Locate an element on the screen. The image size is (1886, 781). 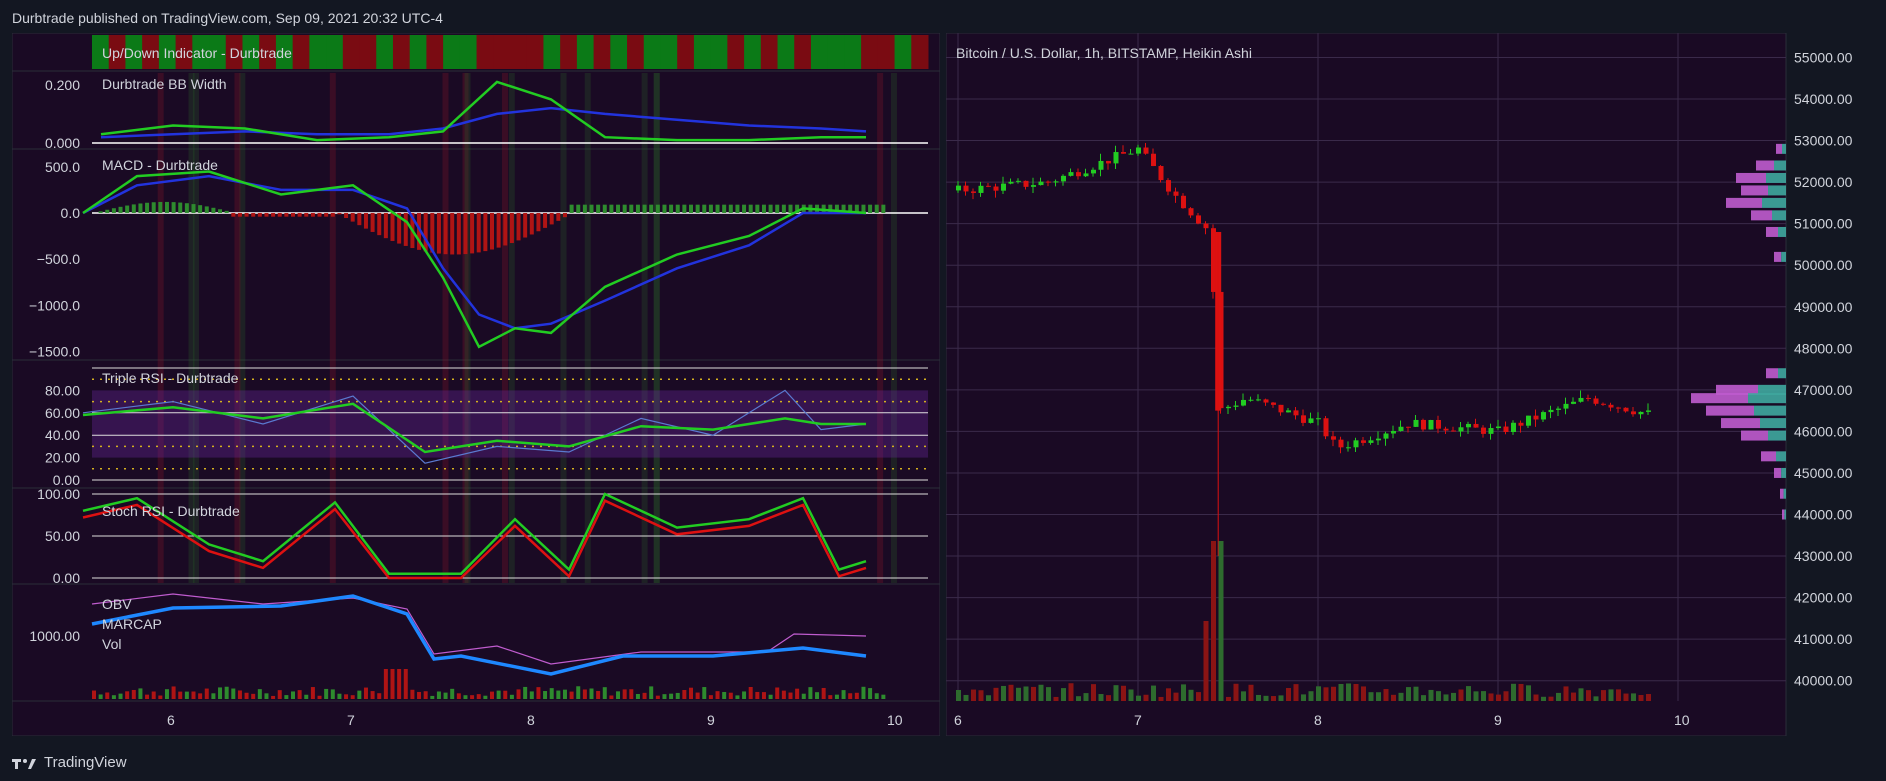
bbw-tick: 0.200 is located at coordinates (62, 85).